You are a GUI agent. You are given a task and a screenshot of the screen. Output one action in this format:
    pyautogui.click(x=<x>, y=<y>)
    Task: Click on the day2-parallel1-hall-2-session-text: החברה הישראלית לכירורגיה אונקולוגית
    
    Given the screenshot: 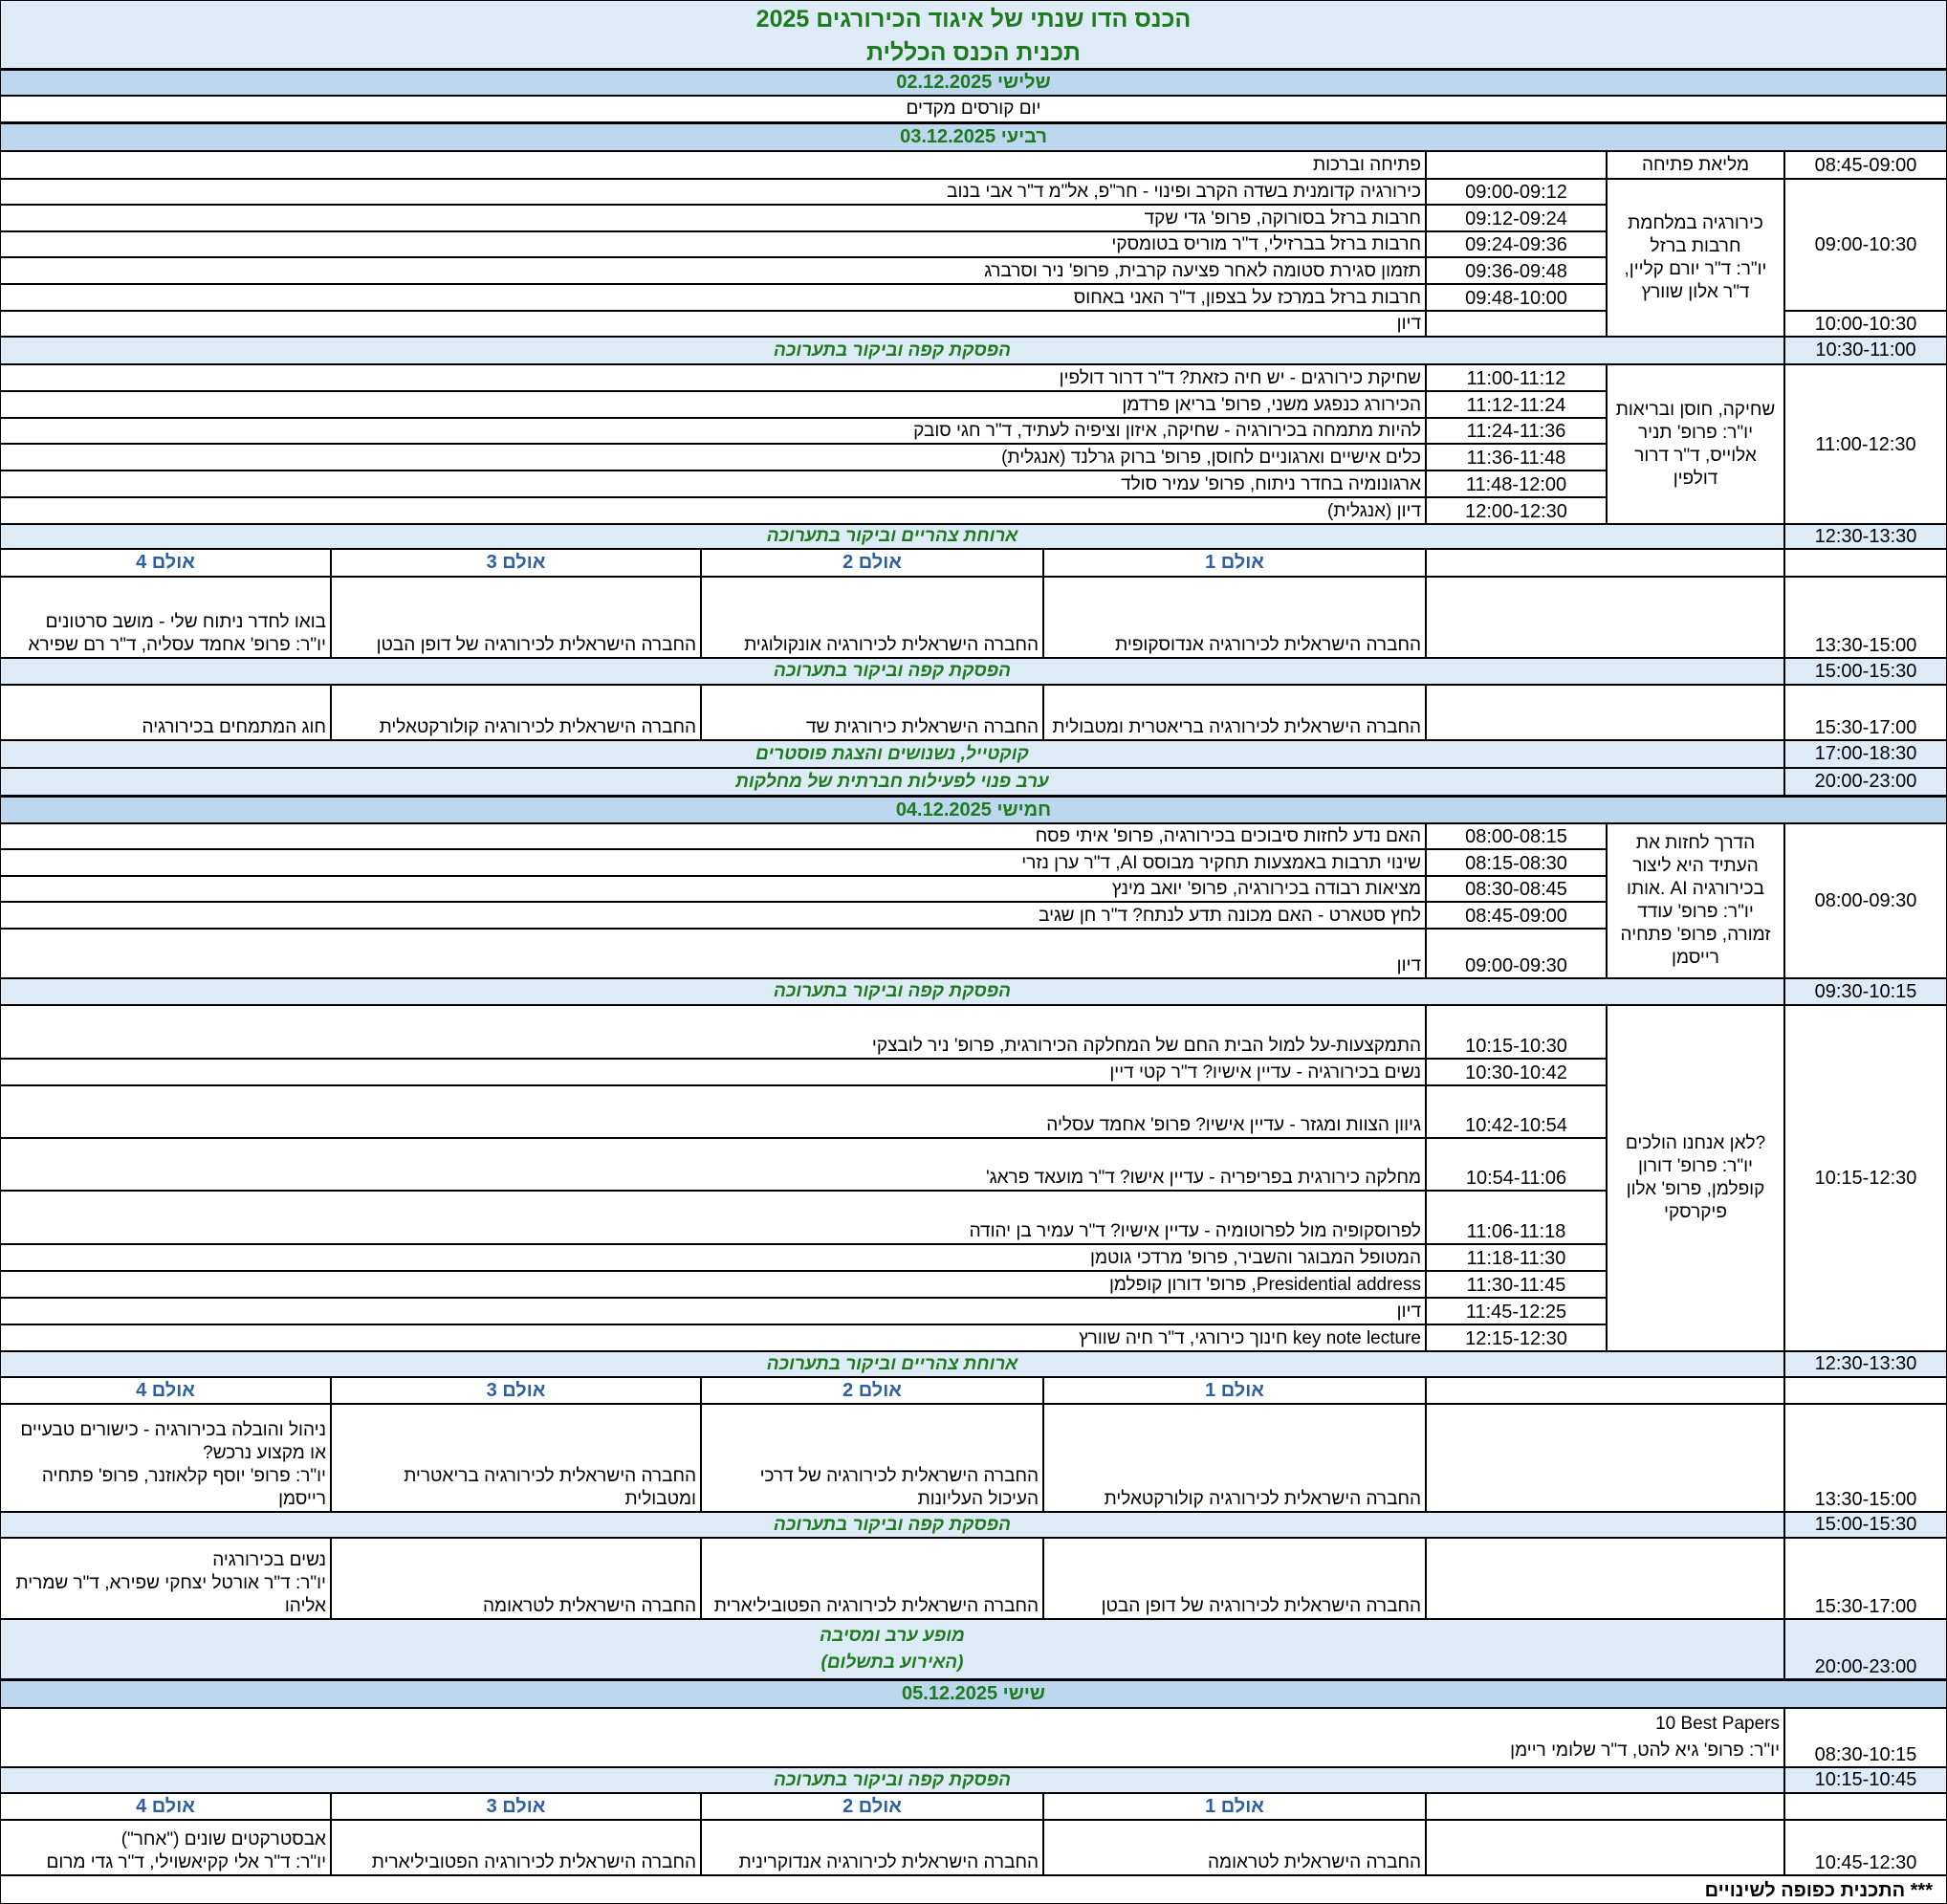 What is the action you would take?
    pyautogui.click(x=891, y=645)
    